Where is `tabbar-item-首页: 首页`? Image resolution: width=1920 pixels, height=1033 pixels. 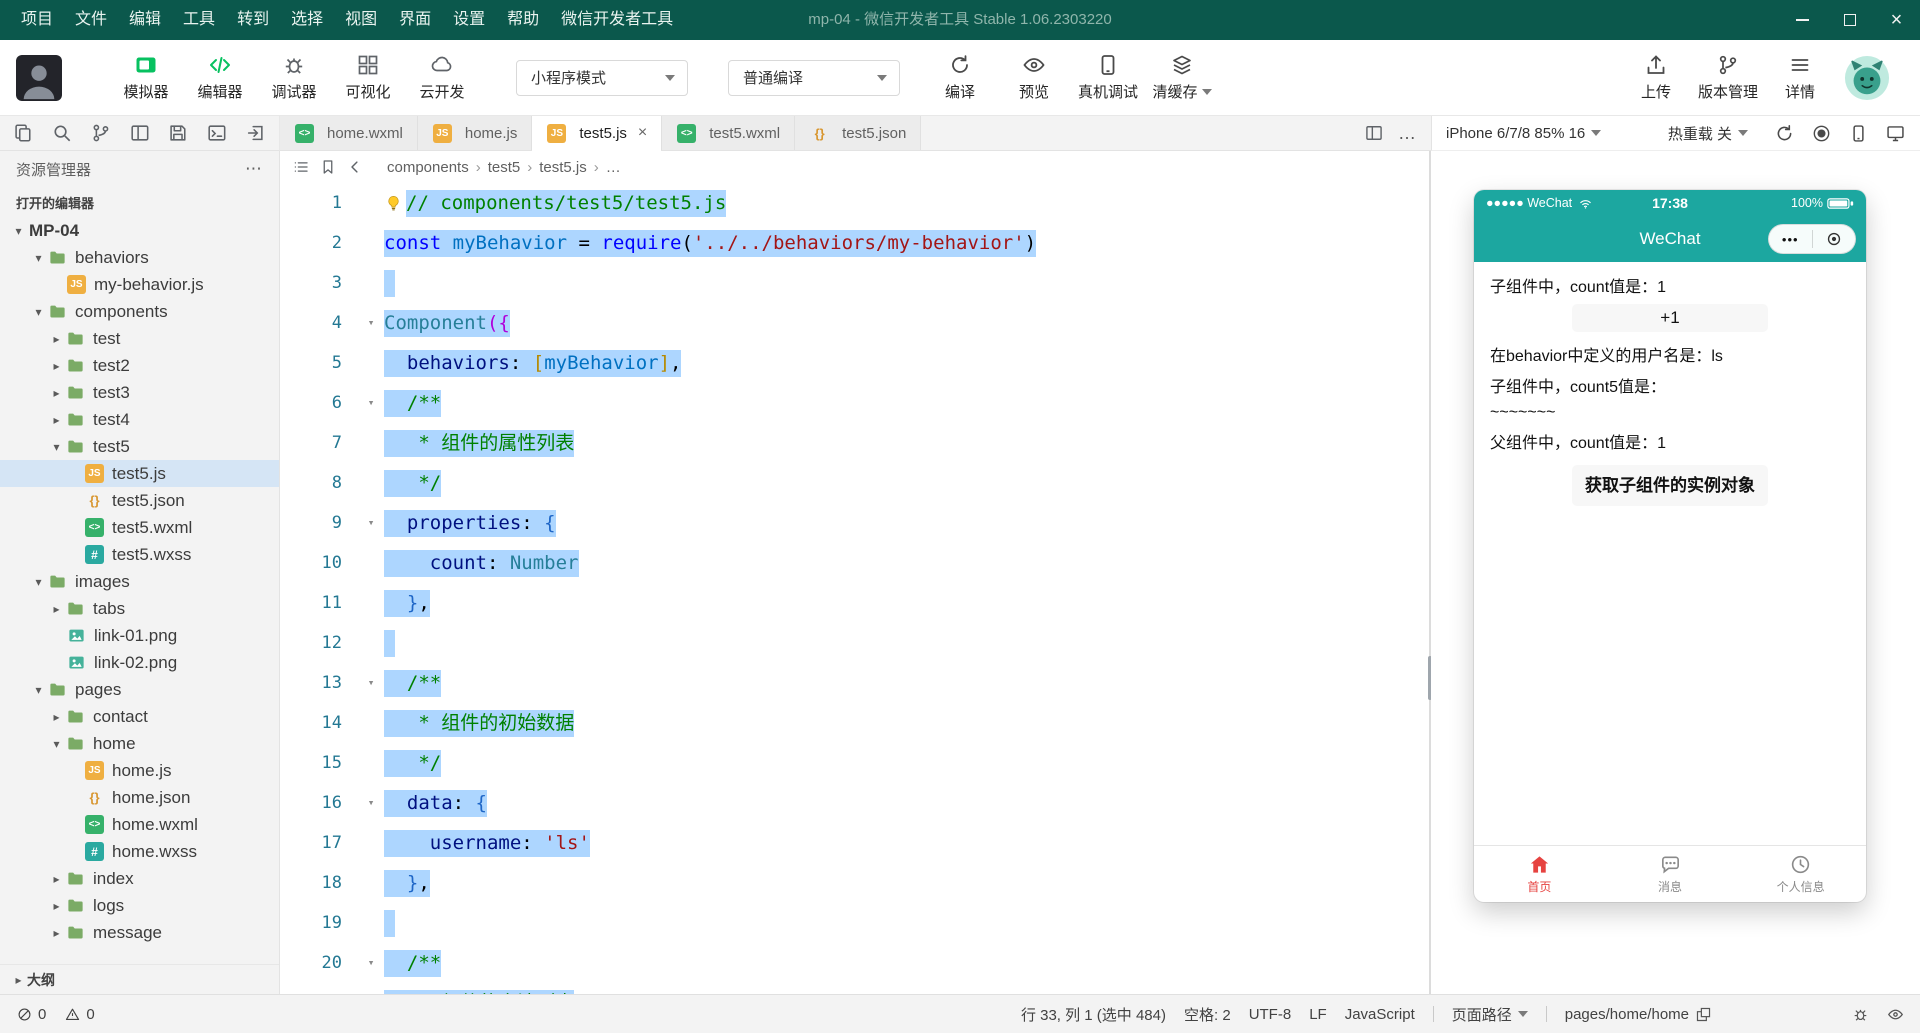 tabbar-item-首页: 首页 is located at coordinates (1539, 874).